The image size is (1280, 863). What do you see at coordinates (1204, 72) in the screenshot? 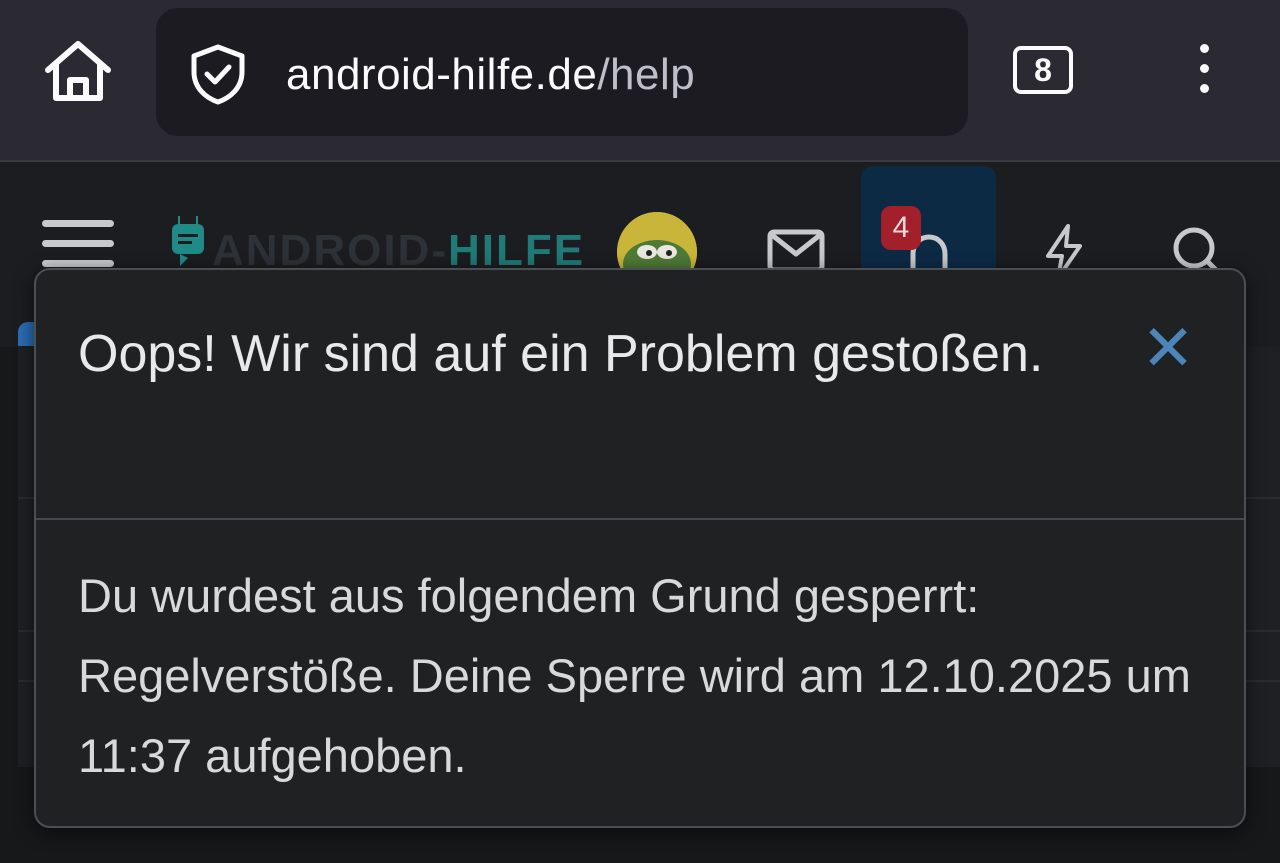
I see `kebab-menu-icon` at bounding box center [1204, 72].